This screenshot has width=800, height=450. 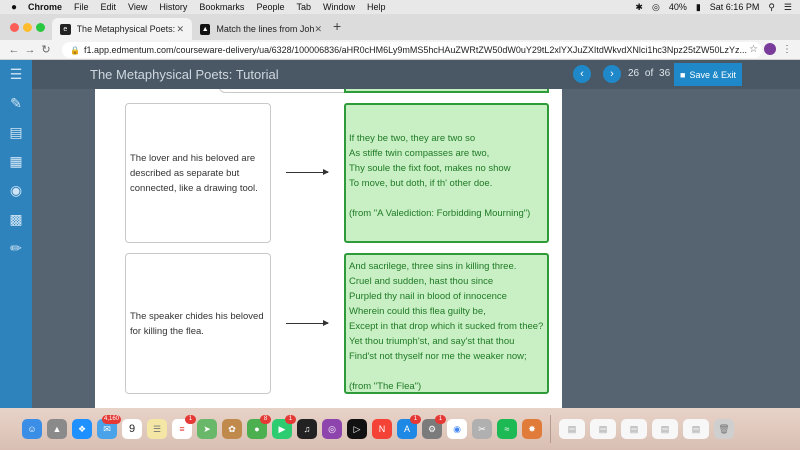 What do you see at coordinates (550, 429) in the screenshot?
I see `dock-divider` at bounding box center [550, 429].